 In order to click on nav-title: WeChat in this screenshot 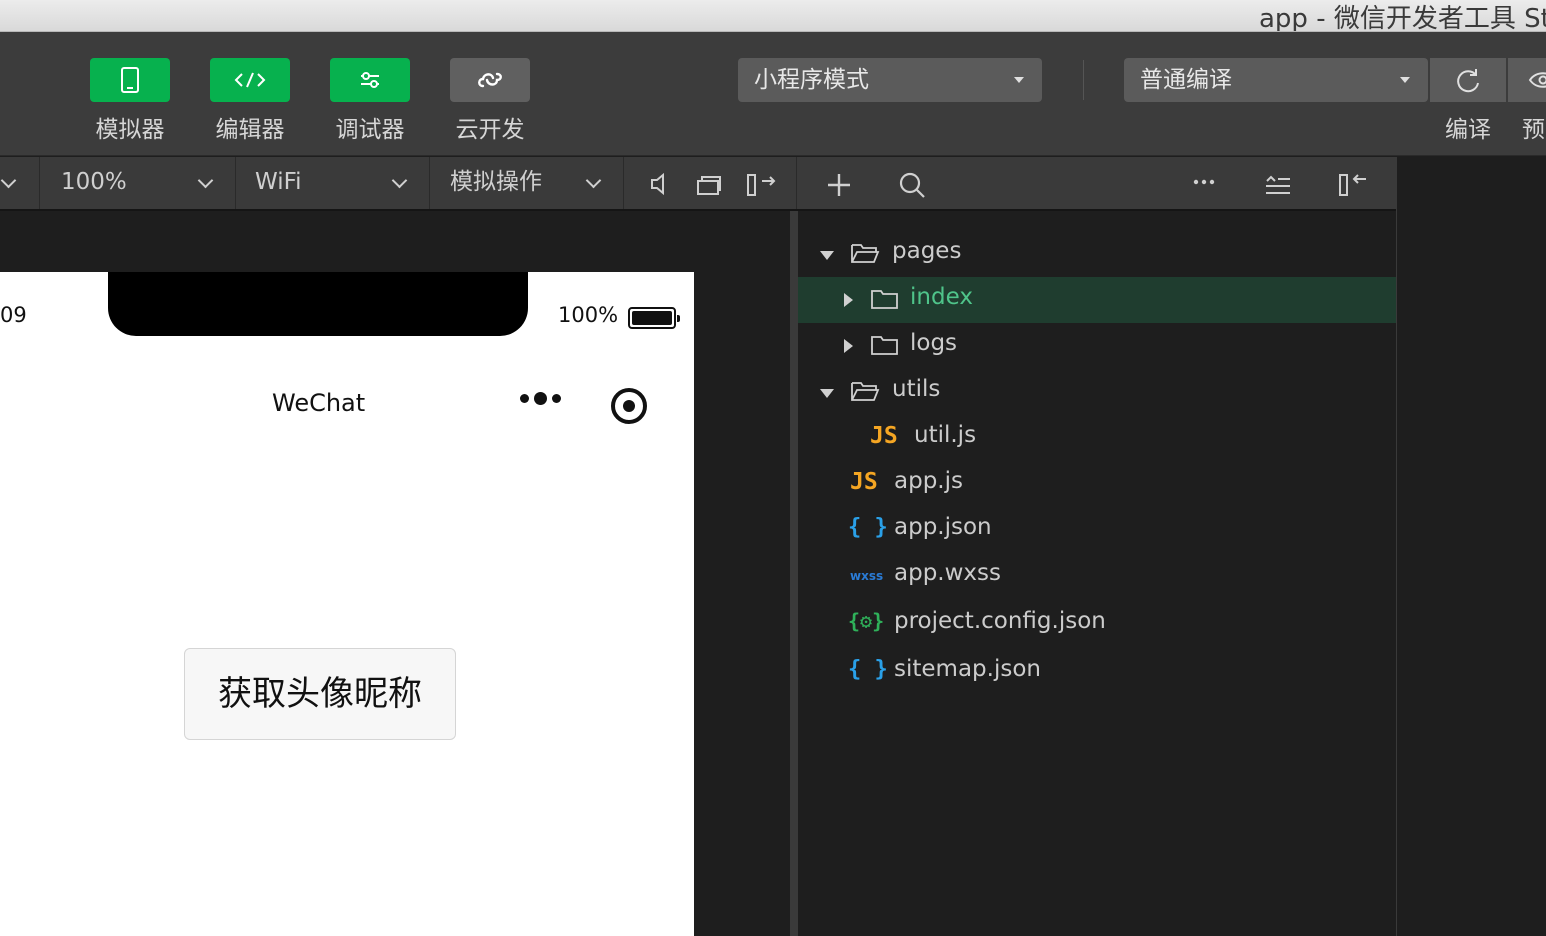, I will do `click(319, 403)`.